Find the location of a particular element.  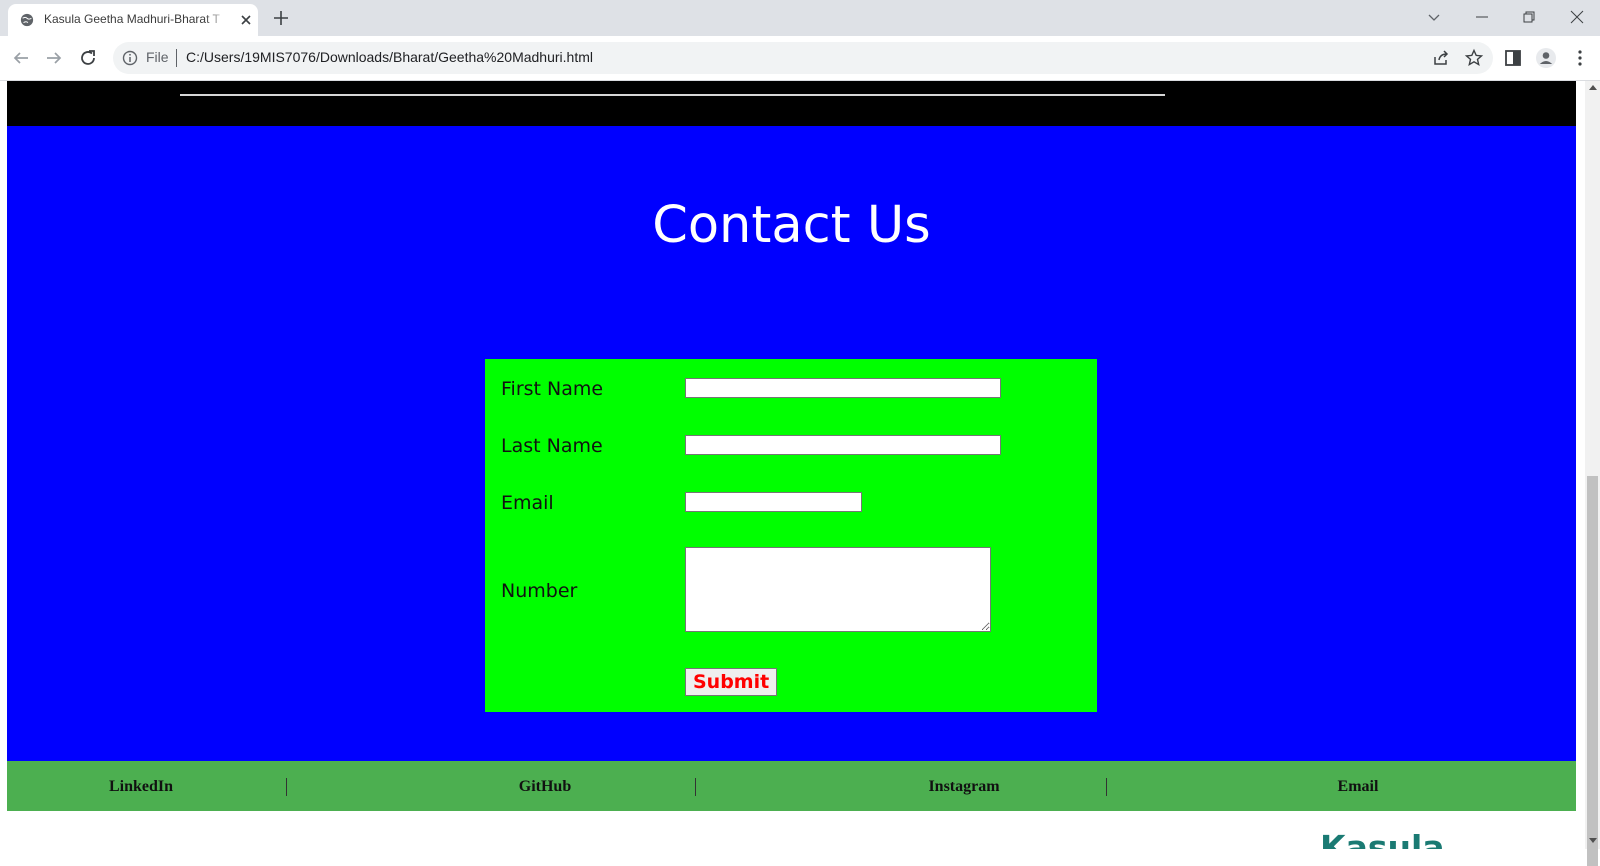

scrollbar-thumb is located at coordinates (1592, 671).